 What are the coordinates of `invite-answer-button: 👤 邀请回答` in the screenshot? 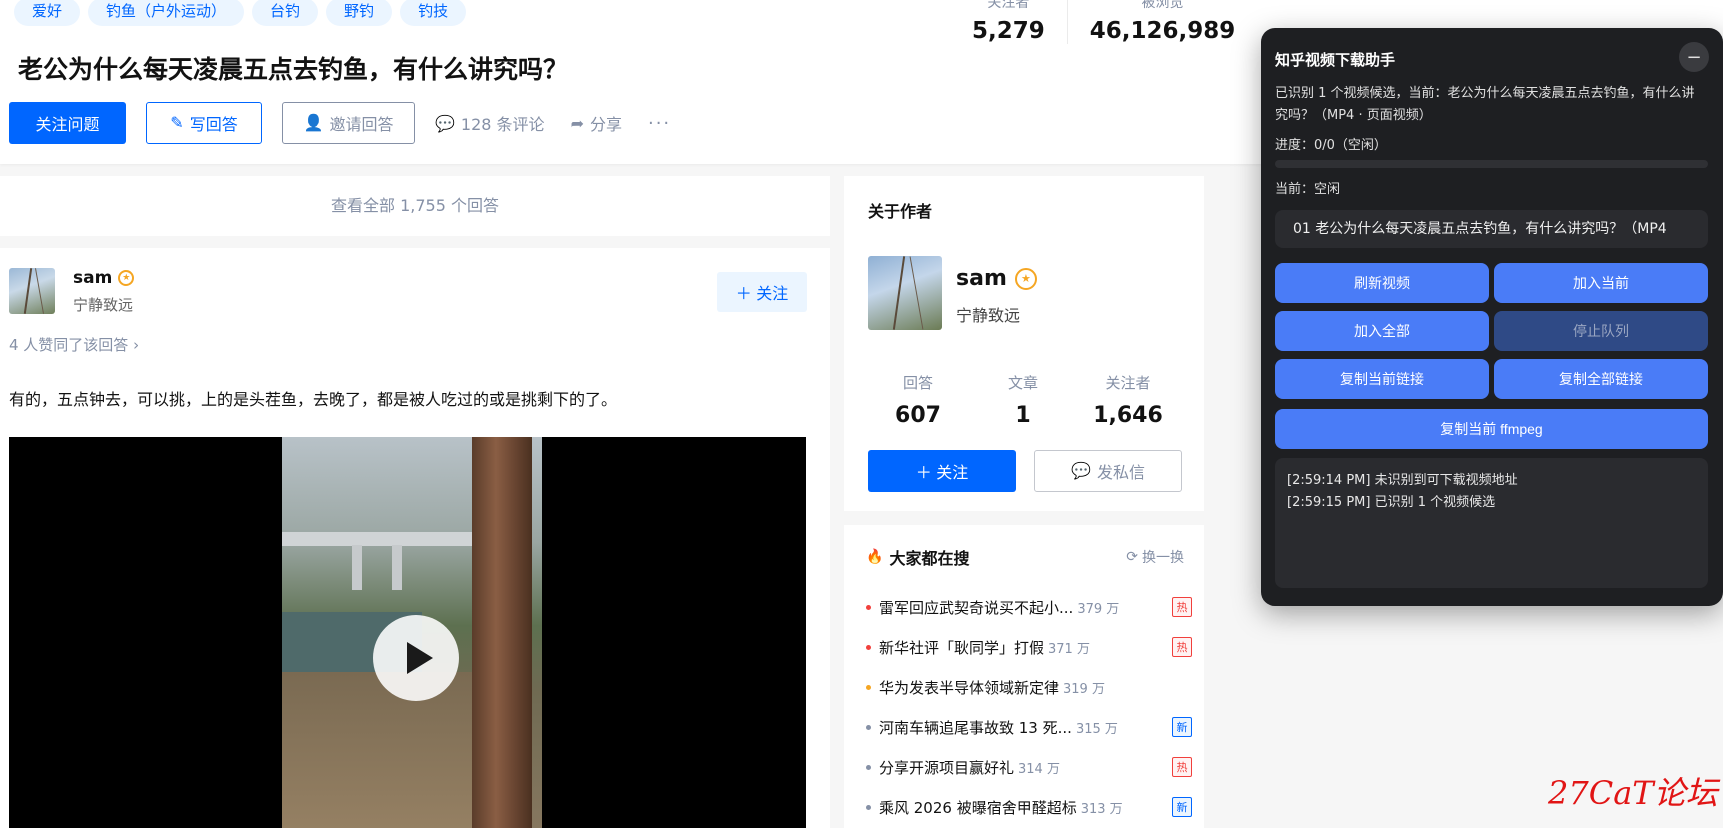 It's located at (348, 123).